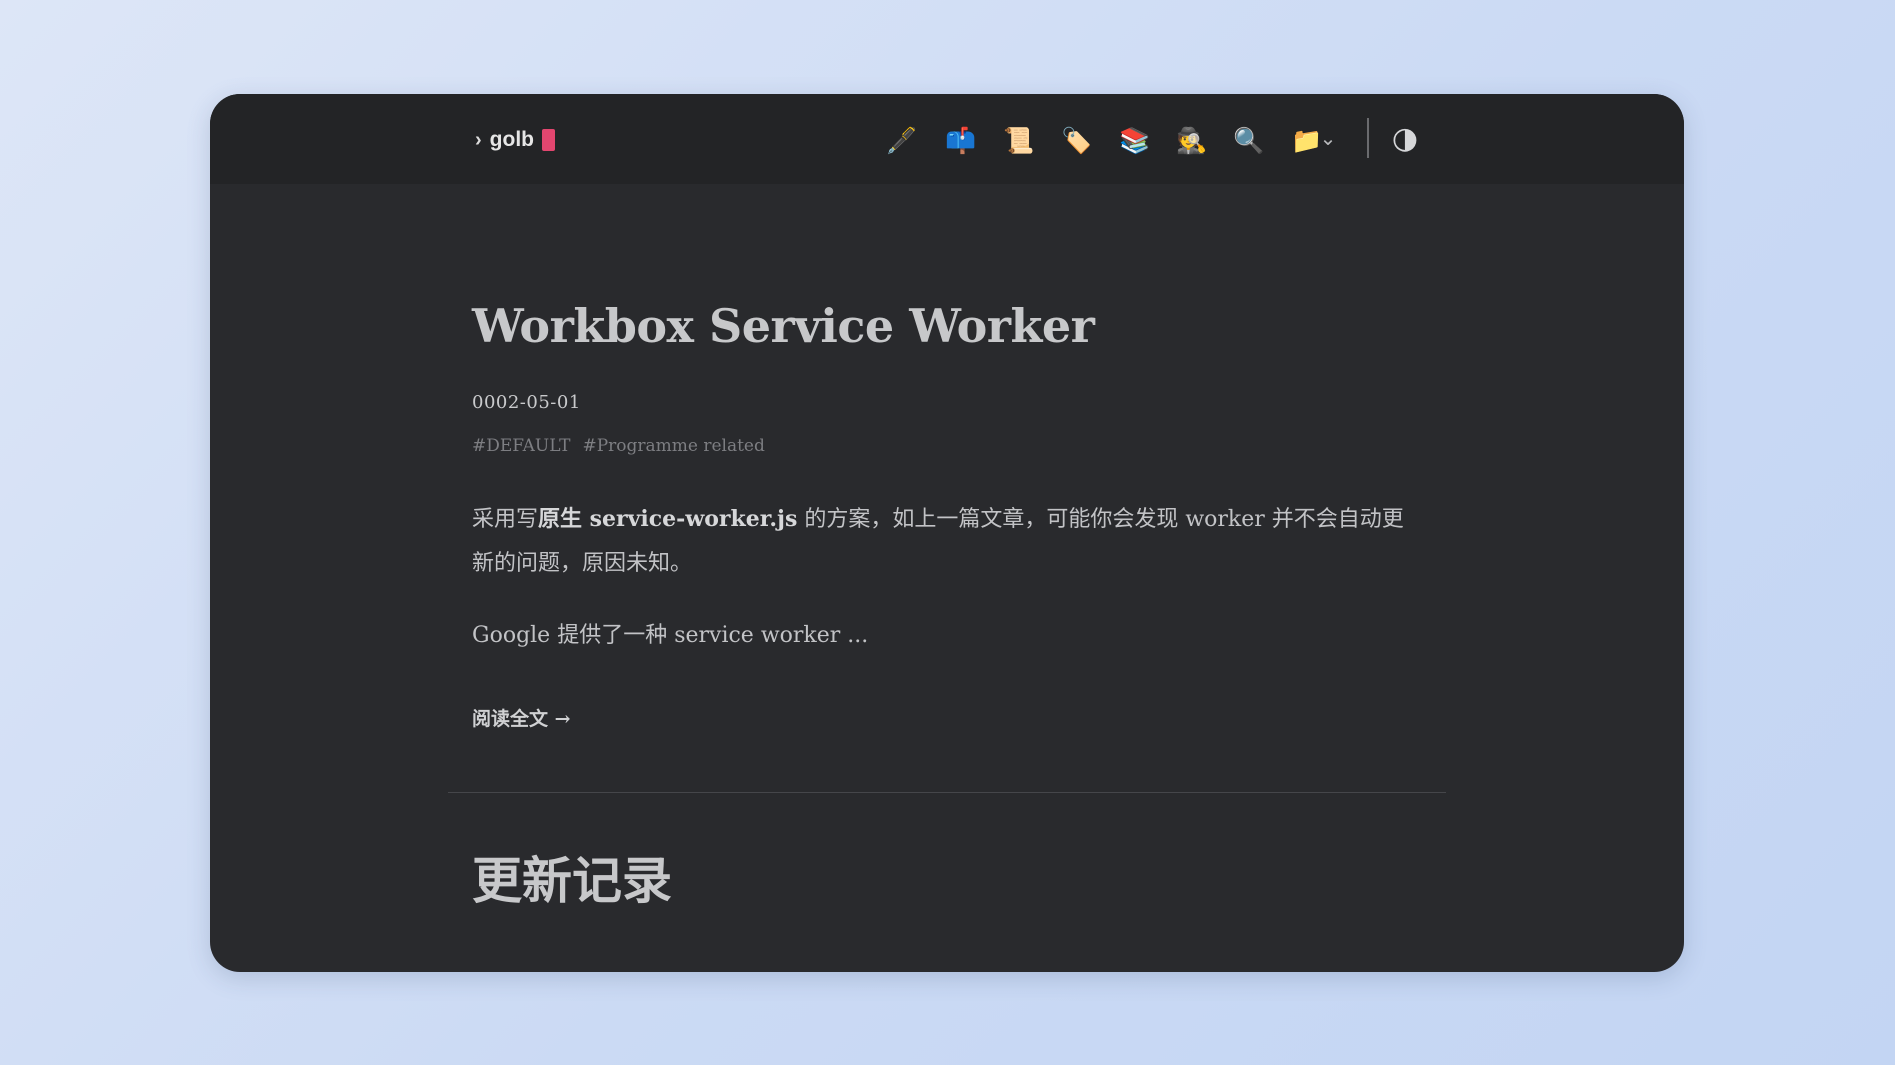  I want to click on section-title: 更新记录, so click(572, 880).